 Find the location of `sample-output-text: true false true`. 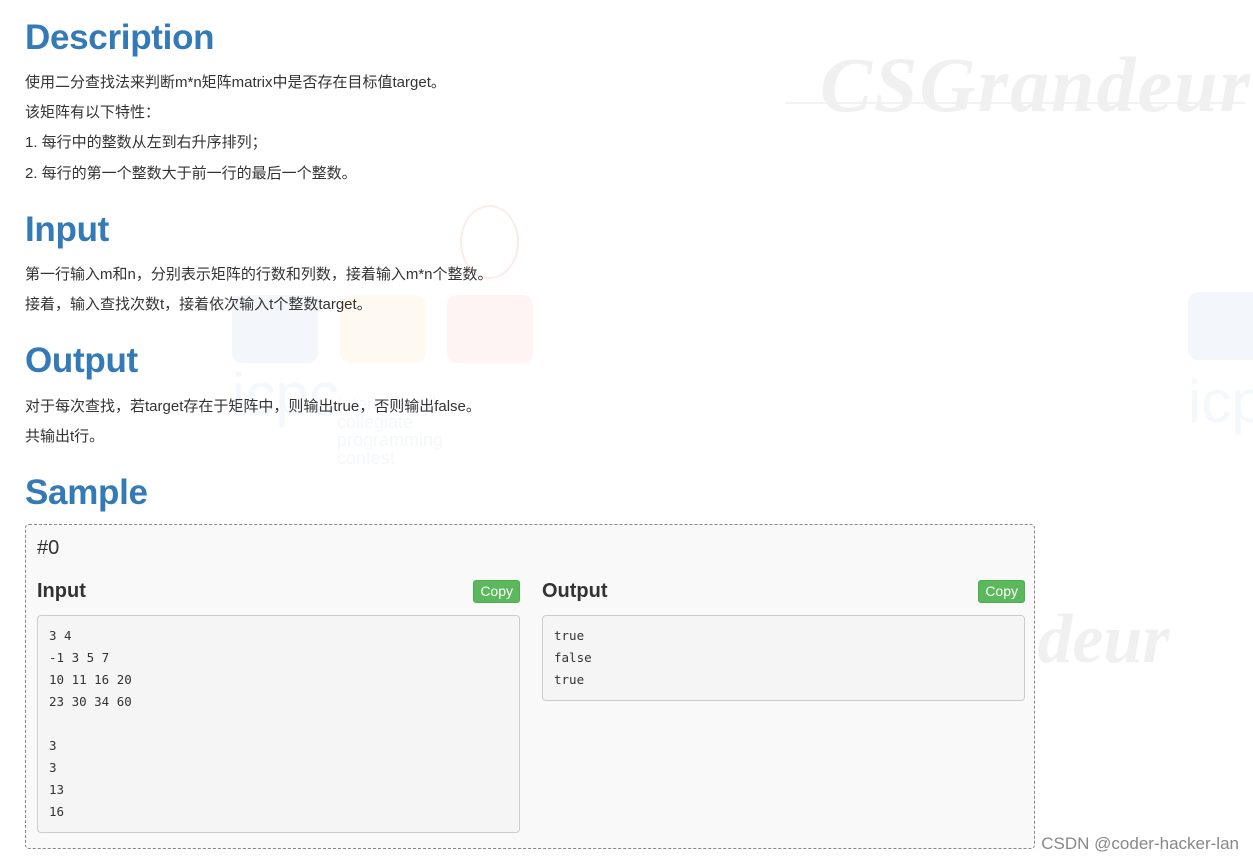

sample-output-text: true false true is located at coordinates (783, 658).